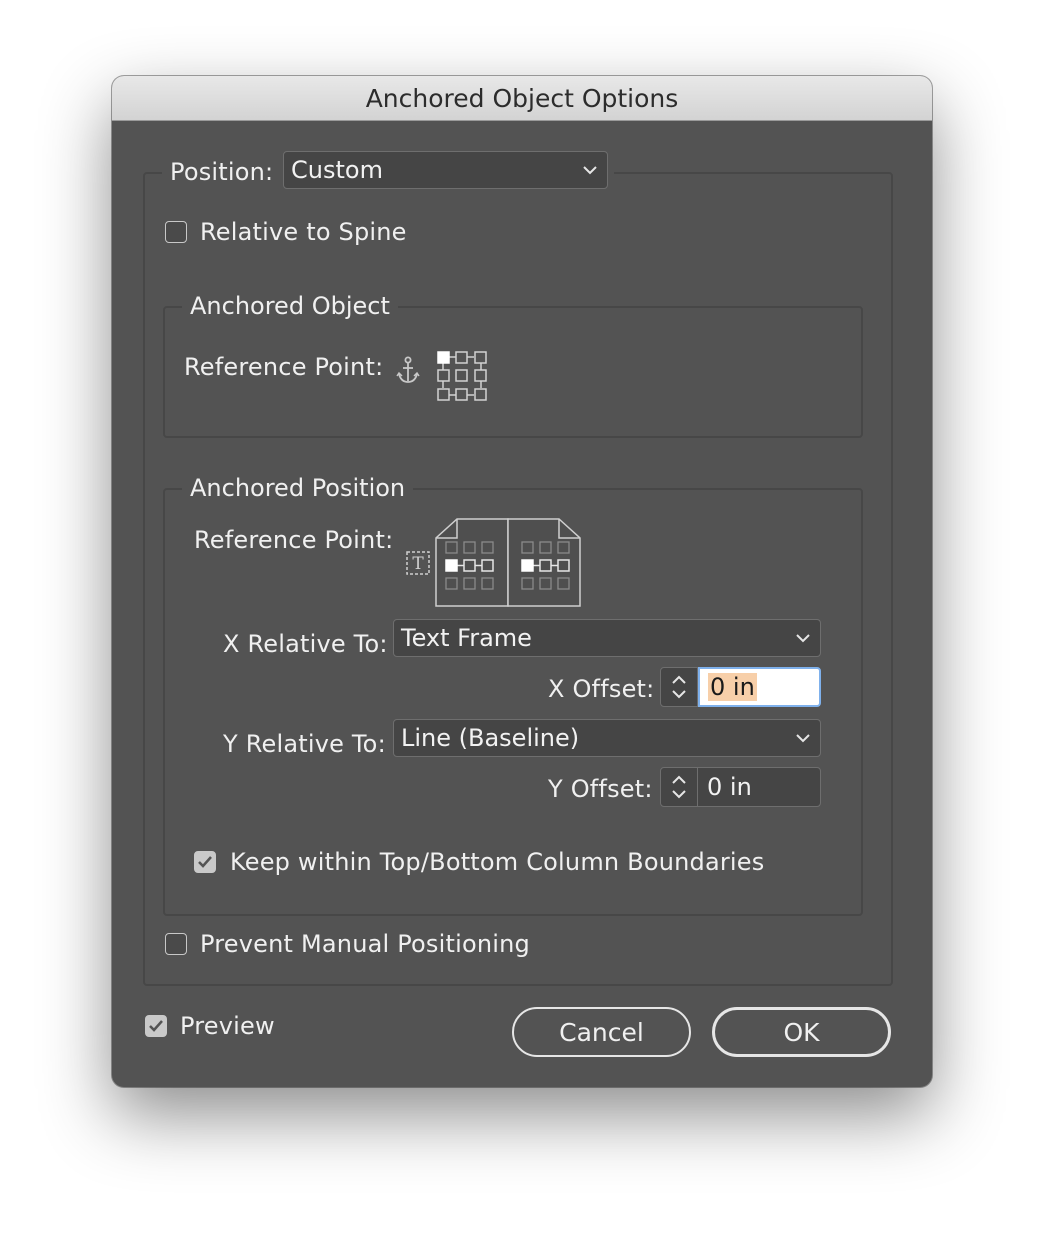  Describe the element at coordinates (508, 565) in the screenshot. I see `anchored-position-reference-point-proxy` at that location.